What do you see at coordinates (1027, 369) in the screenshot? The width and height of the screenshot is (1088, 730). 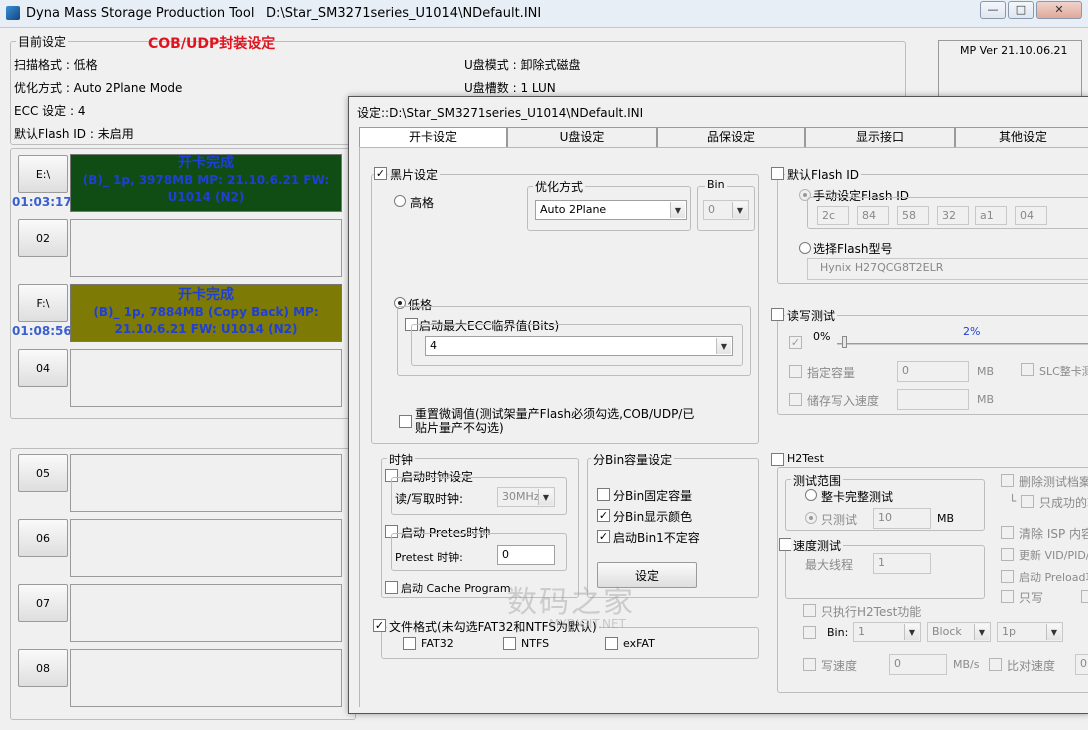 I see `slc-full-checkbox` at bounding box center [1027, 369].